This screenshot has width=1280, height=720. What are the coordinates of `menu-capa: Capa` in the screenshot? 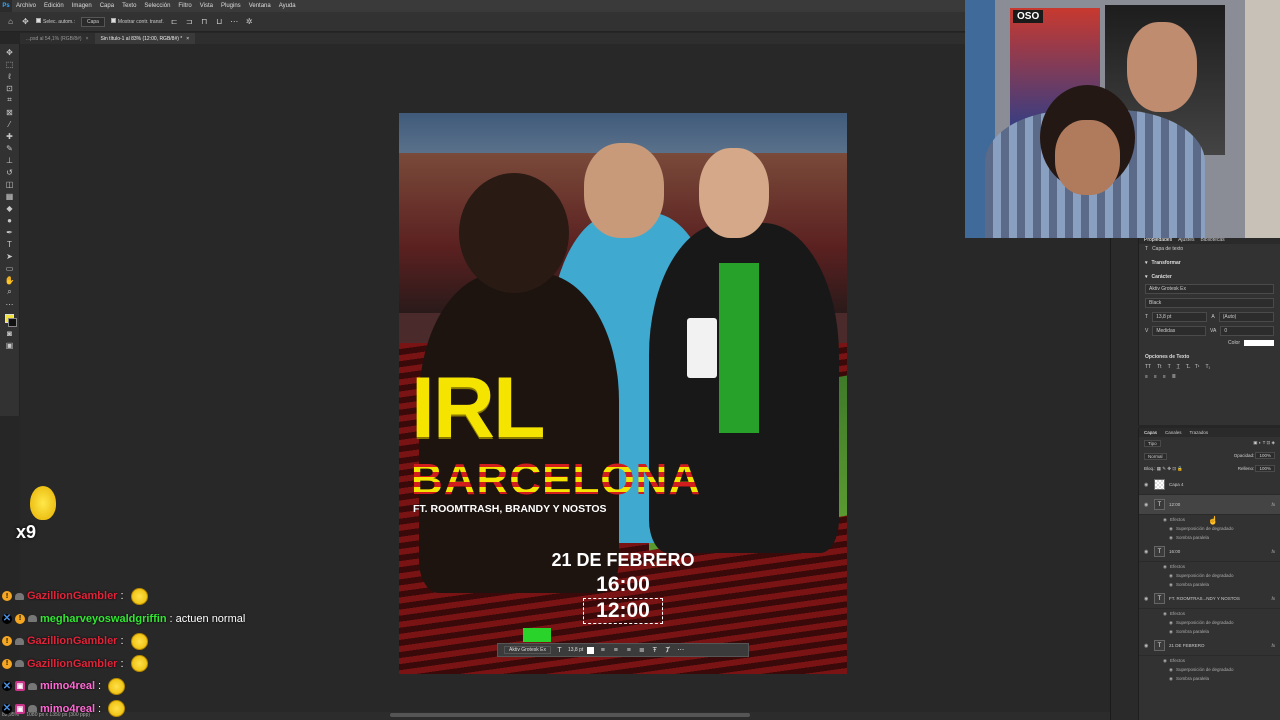 It's located at (107, 6).